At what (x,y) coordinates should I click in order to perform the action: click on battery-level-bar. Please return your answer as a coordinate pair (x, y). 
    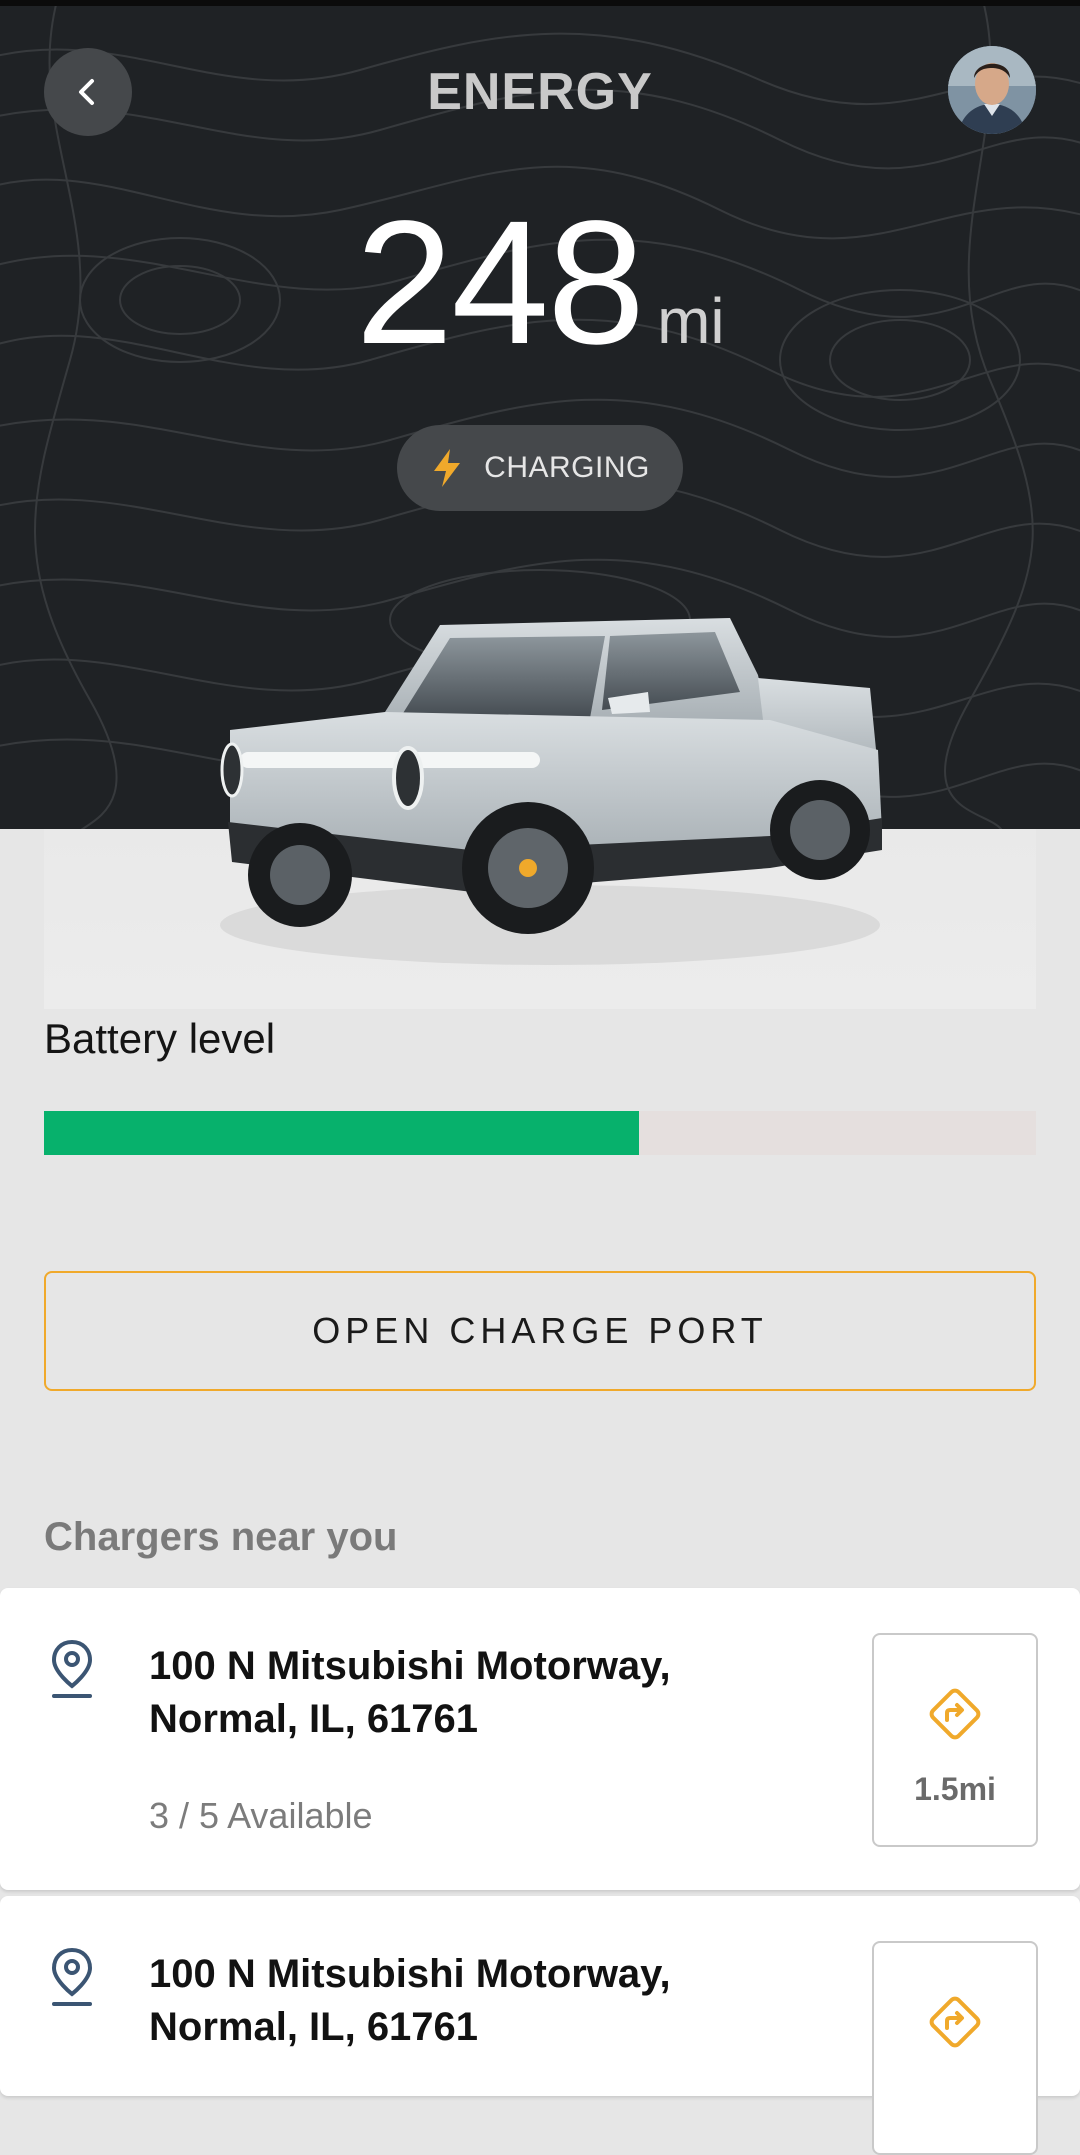
    Looking at the image, I should click on (540, 1133).